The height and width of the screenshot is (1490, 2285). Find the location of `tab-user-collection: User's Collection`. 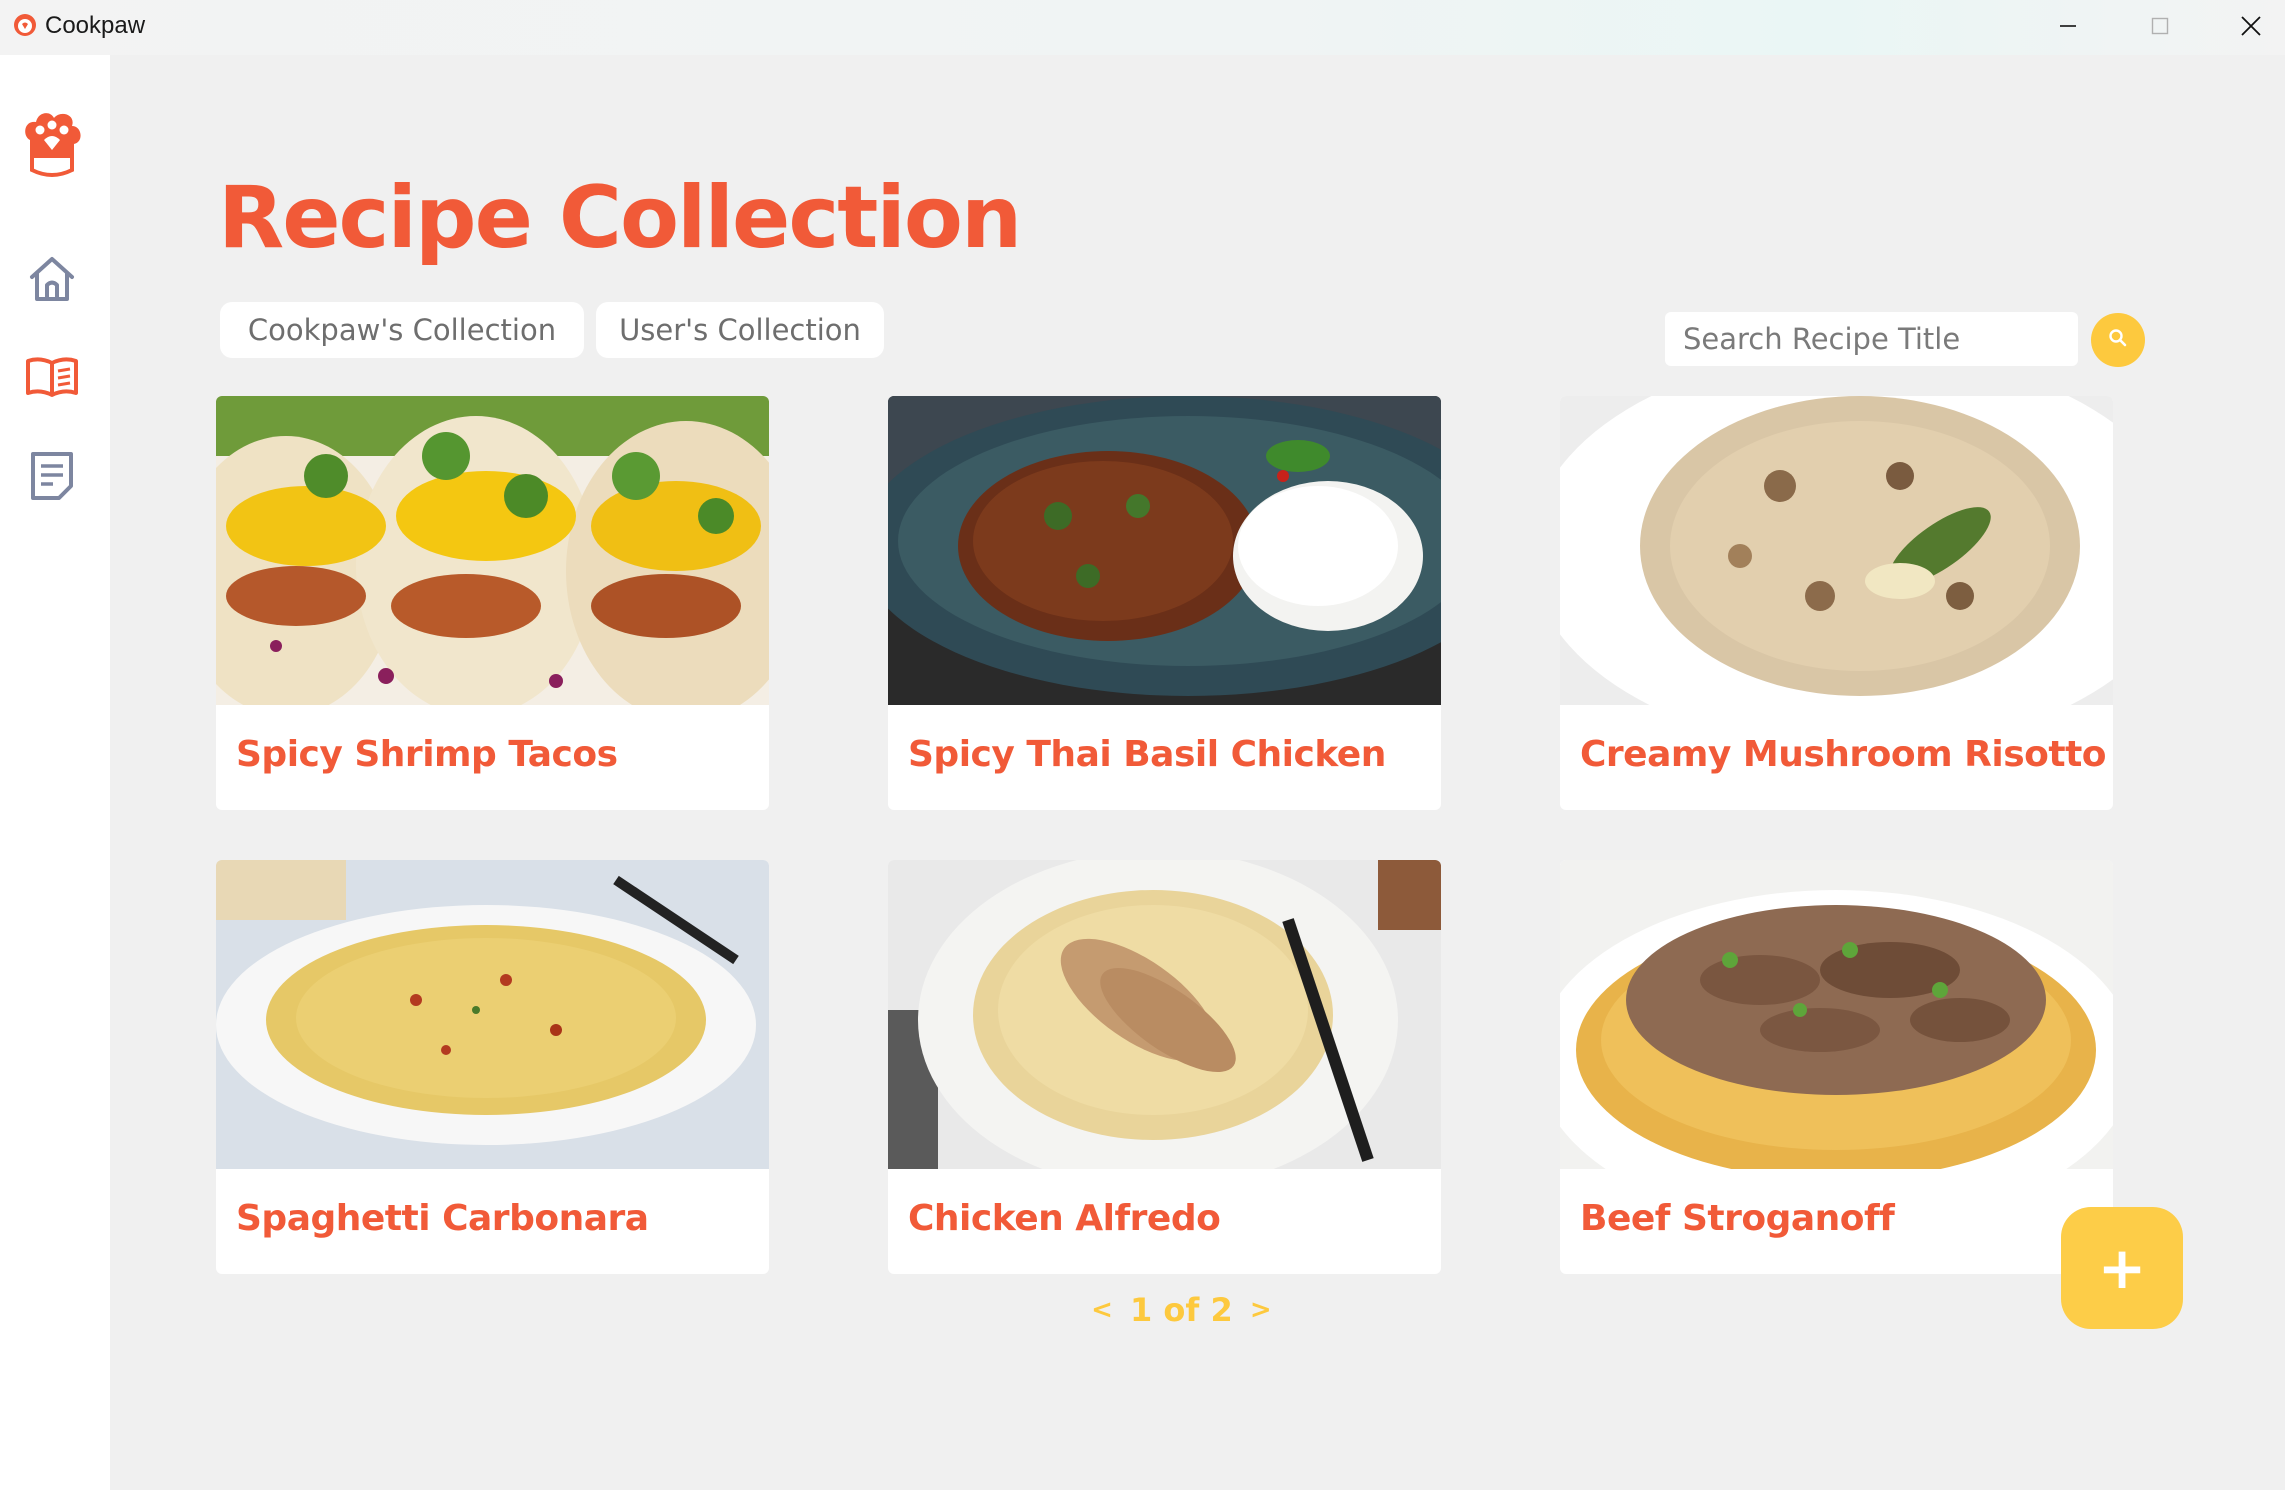

tab-user-collection: User's Collection is located at coordinates (740, 330).